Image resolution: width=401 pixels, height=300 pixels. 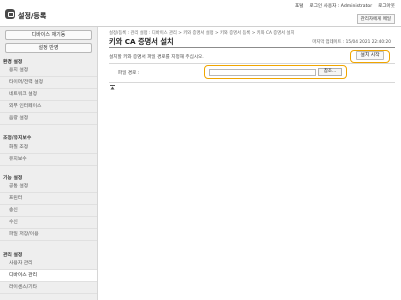 What do you see at coordinates (299, 6) in the screenshot?
I see `portal-link: 포털` at bounding box center [299, 6].